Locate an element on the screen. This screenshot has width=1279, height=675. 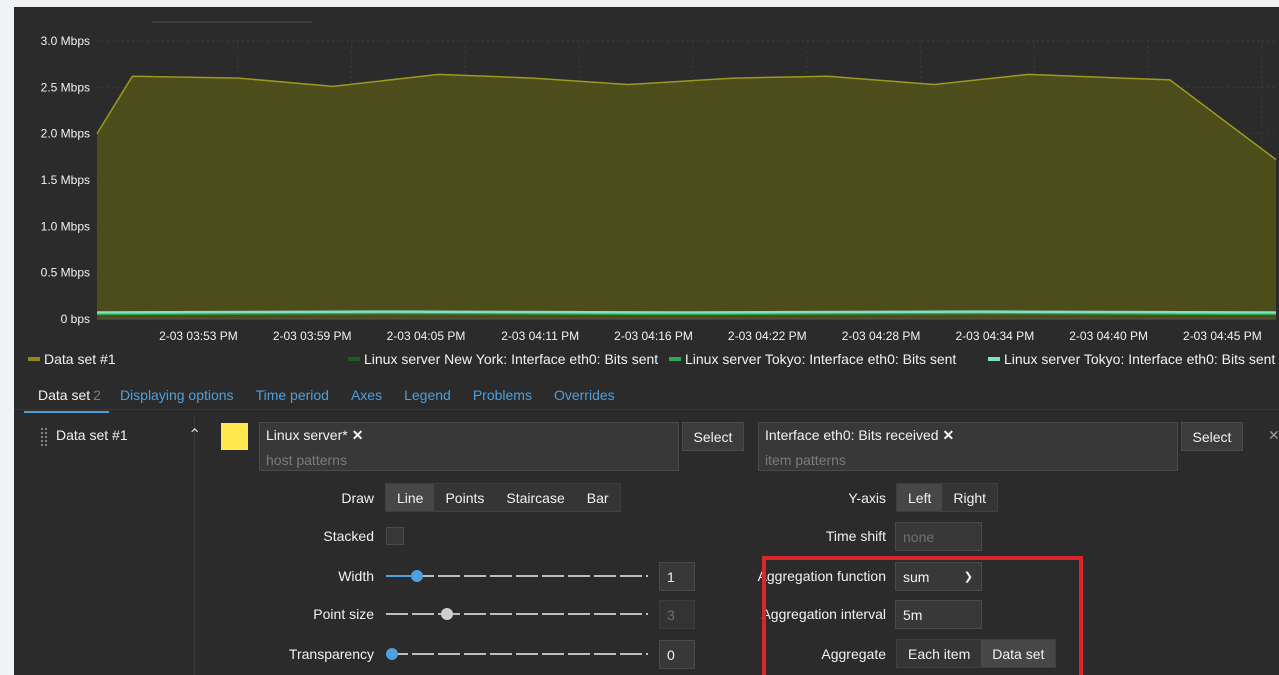
transparency-slider-track is located at coordinates (517, 654).